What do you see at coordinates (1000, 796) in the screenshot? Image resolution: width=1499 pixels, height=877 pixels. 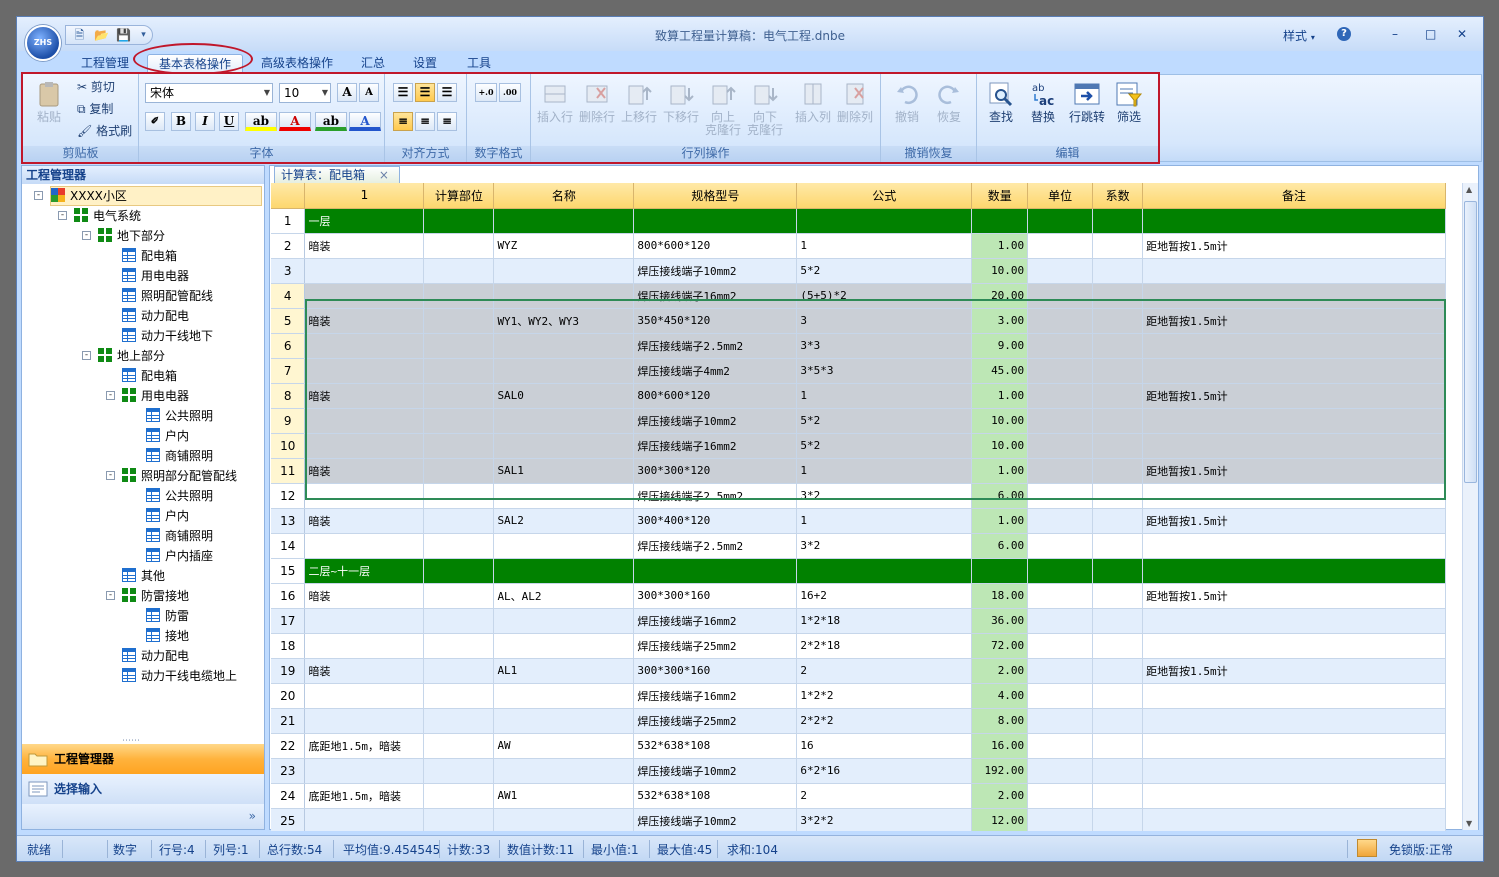 I see `table-cell: 2.00` at bounding box center [1000, 796].